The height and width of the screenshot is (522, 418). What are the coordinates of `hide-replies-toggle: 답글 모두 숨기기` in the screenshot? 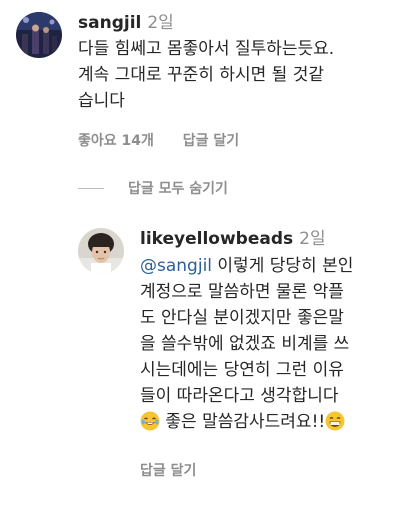 It's located at (153, 188).